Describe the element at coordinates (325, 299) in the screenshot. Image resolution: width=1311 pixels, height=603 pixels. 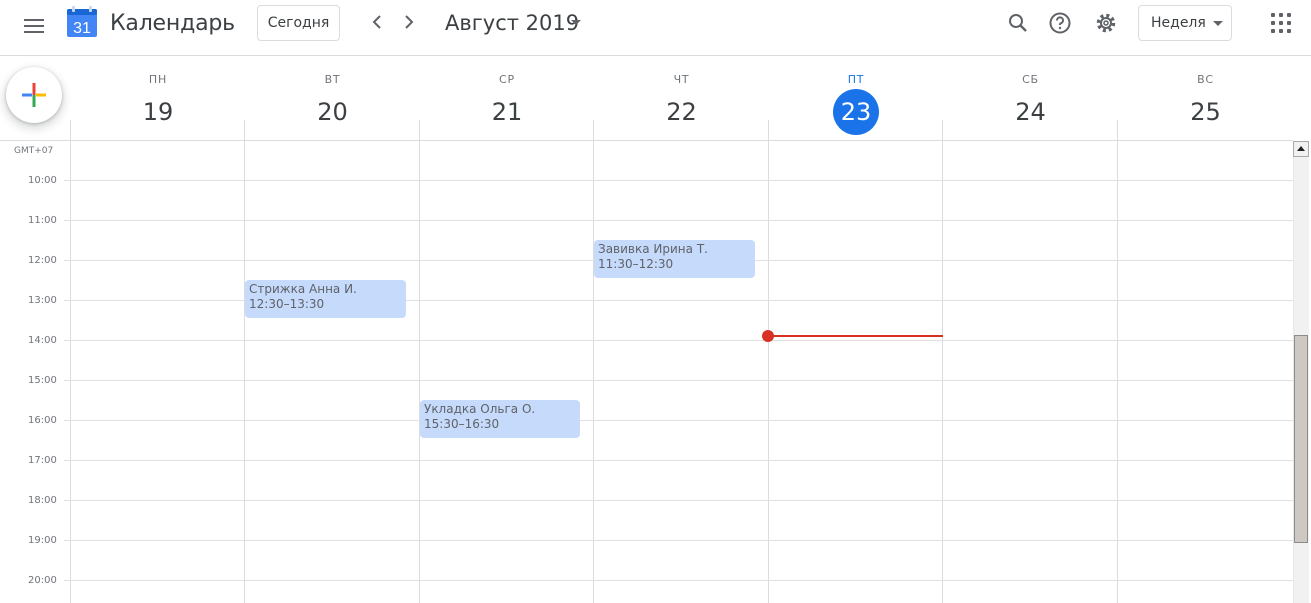
I see `event-chip: Стрижка Анна И. 12:30–13:30` at that location.